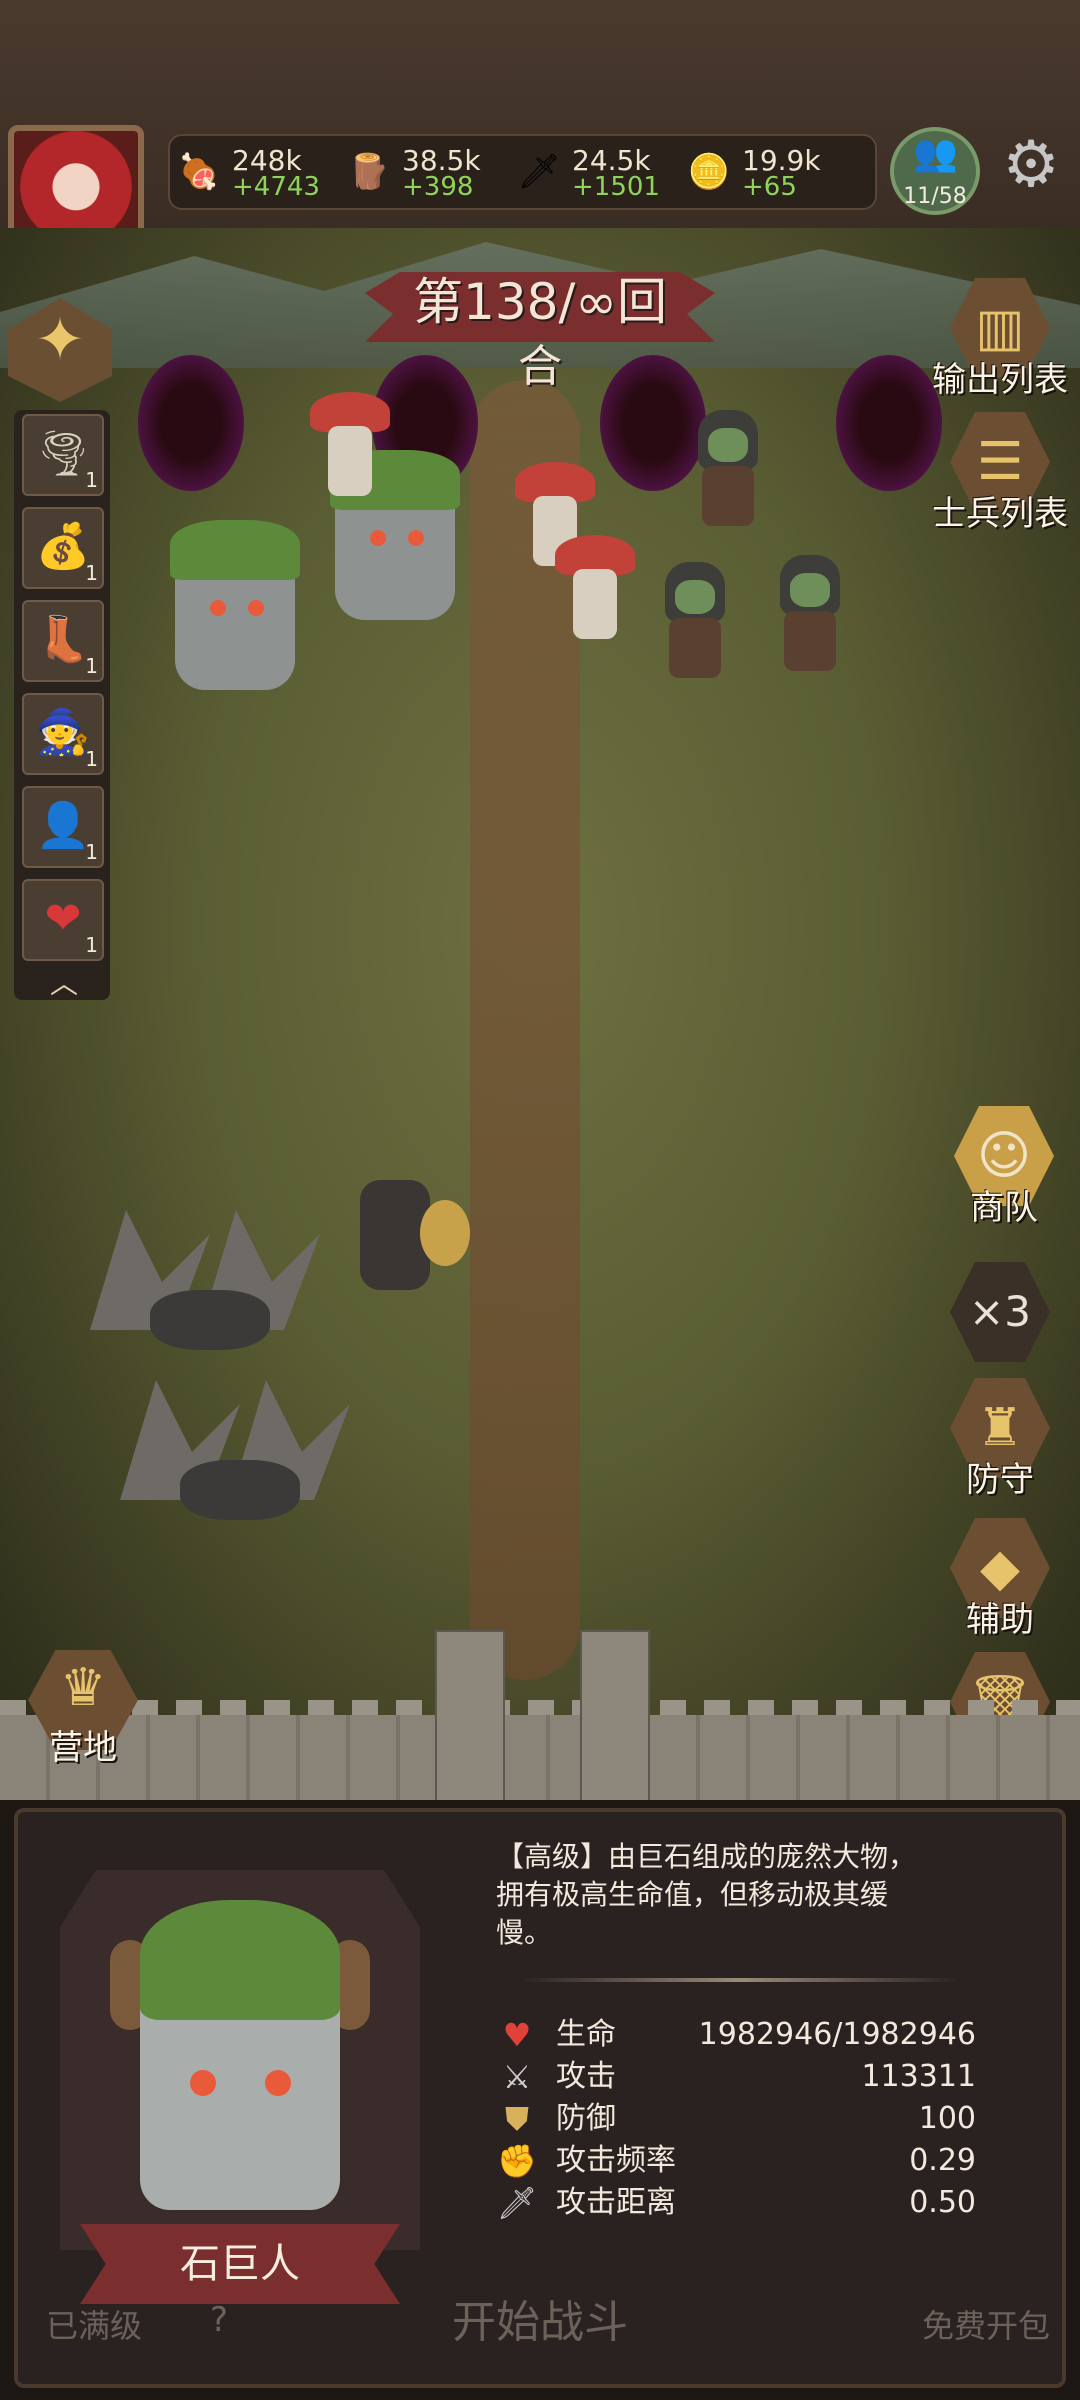 Image resolution: width=1080 pixels, height=2400 pixels. I want to click on skill-slot: 🧙 1, so click(63, 734).